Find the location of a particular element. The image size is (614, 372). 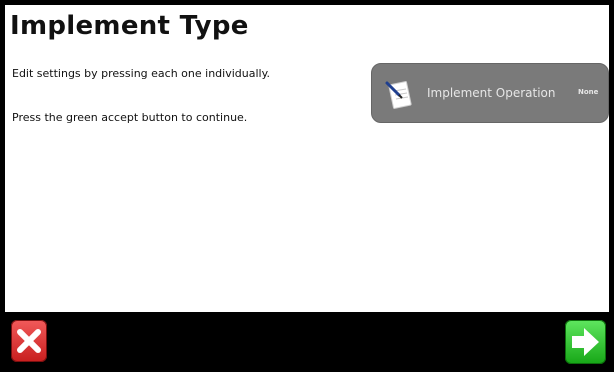

arrow-right-icon is located at coordinates (585, 342).